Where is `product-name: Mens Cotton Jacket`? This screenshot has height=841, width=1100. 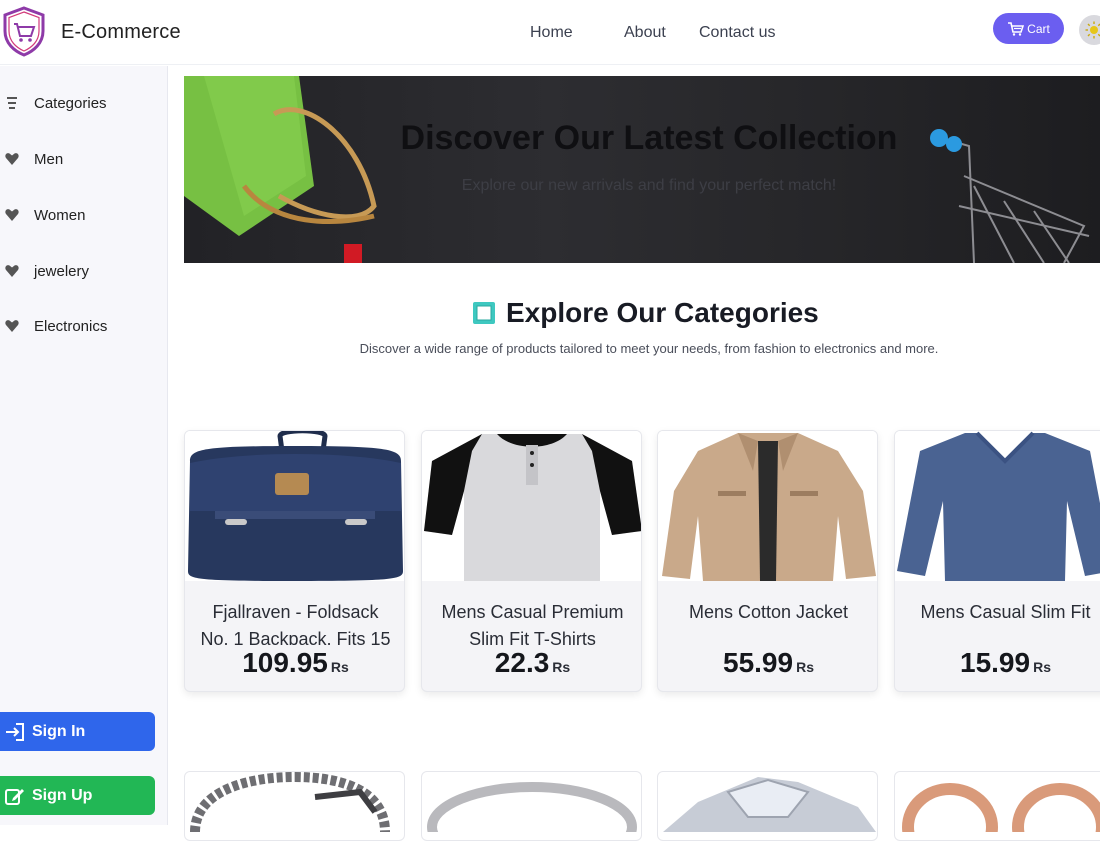
product-name: Mens Cotton Jacket is located at coordinates (768, 612).